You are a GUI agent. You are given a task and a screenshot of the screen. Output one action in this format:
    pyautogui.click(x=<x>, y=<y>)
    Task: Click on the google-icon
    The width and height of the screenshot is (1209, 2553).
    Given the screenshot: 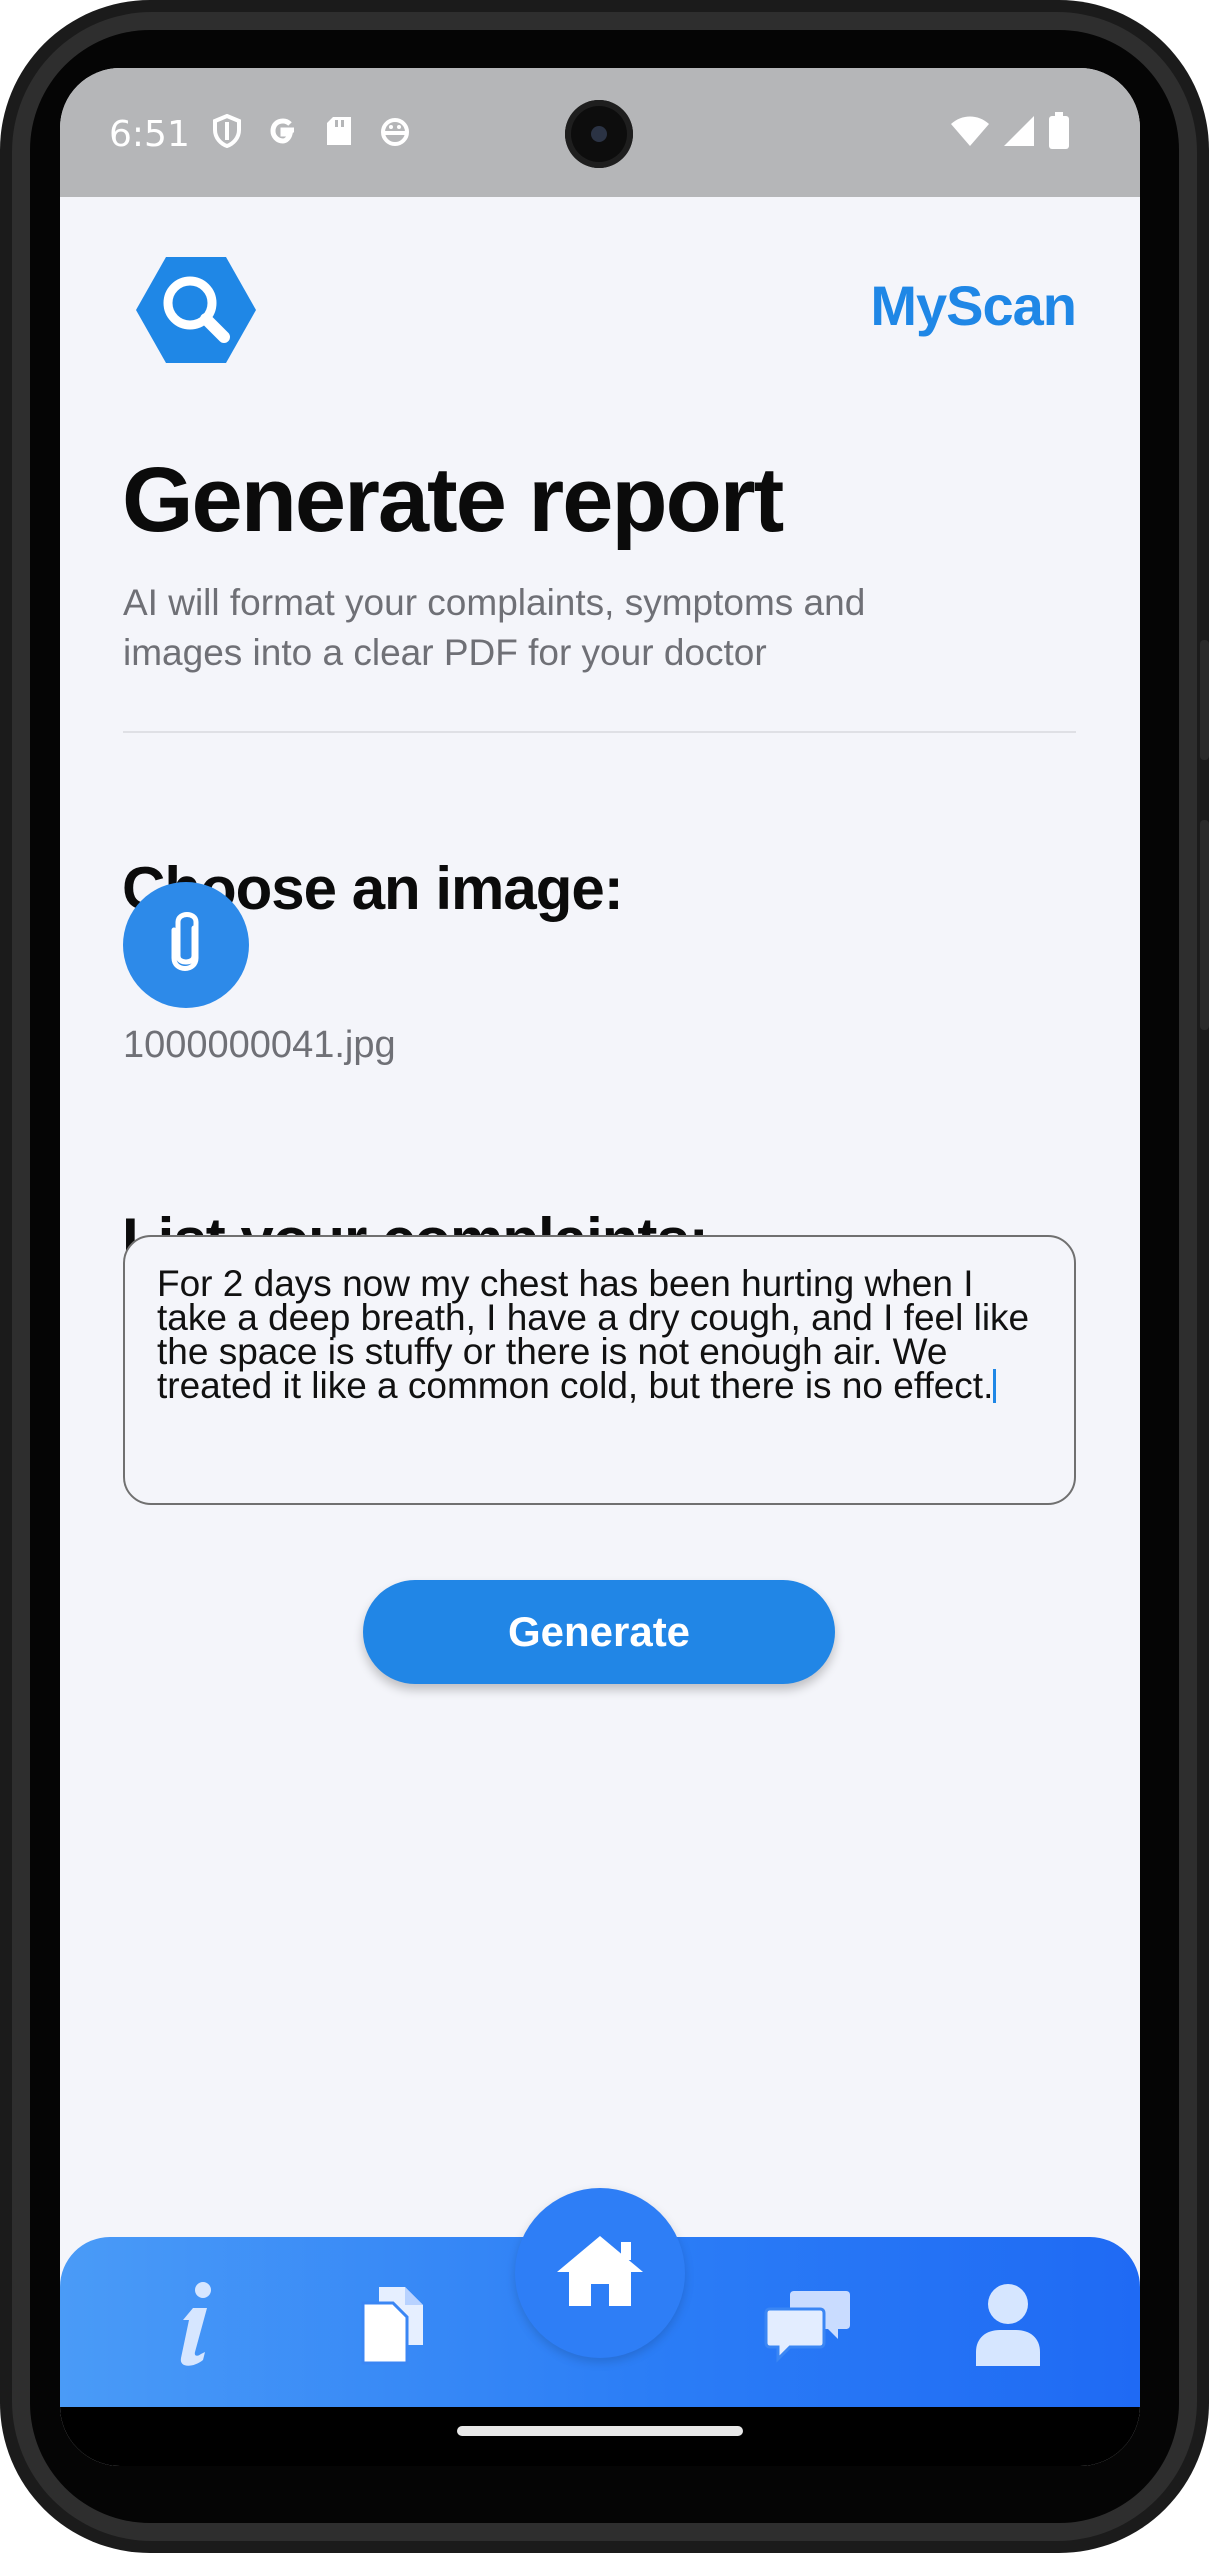 What is the action you would take?
    pyautogui.click(x=283, y=131)
    